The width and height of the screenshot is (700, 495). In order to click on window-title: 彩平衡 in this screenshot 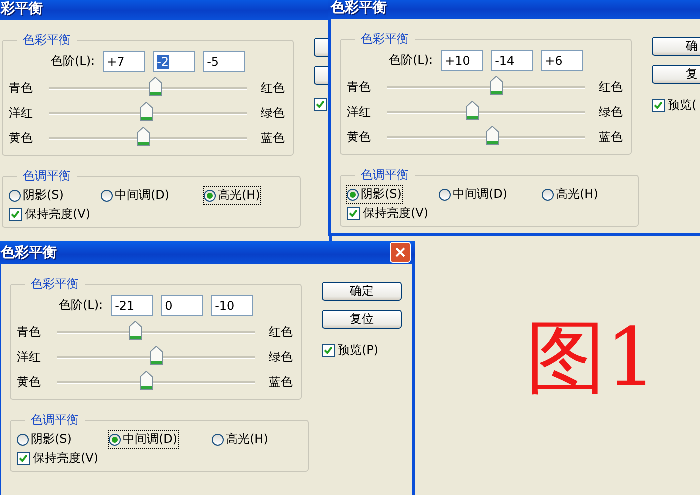, I will do `click(22, 9)`.